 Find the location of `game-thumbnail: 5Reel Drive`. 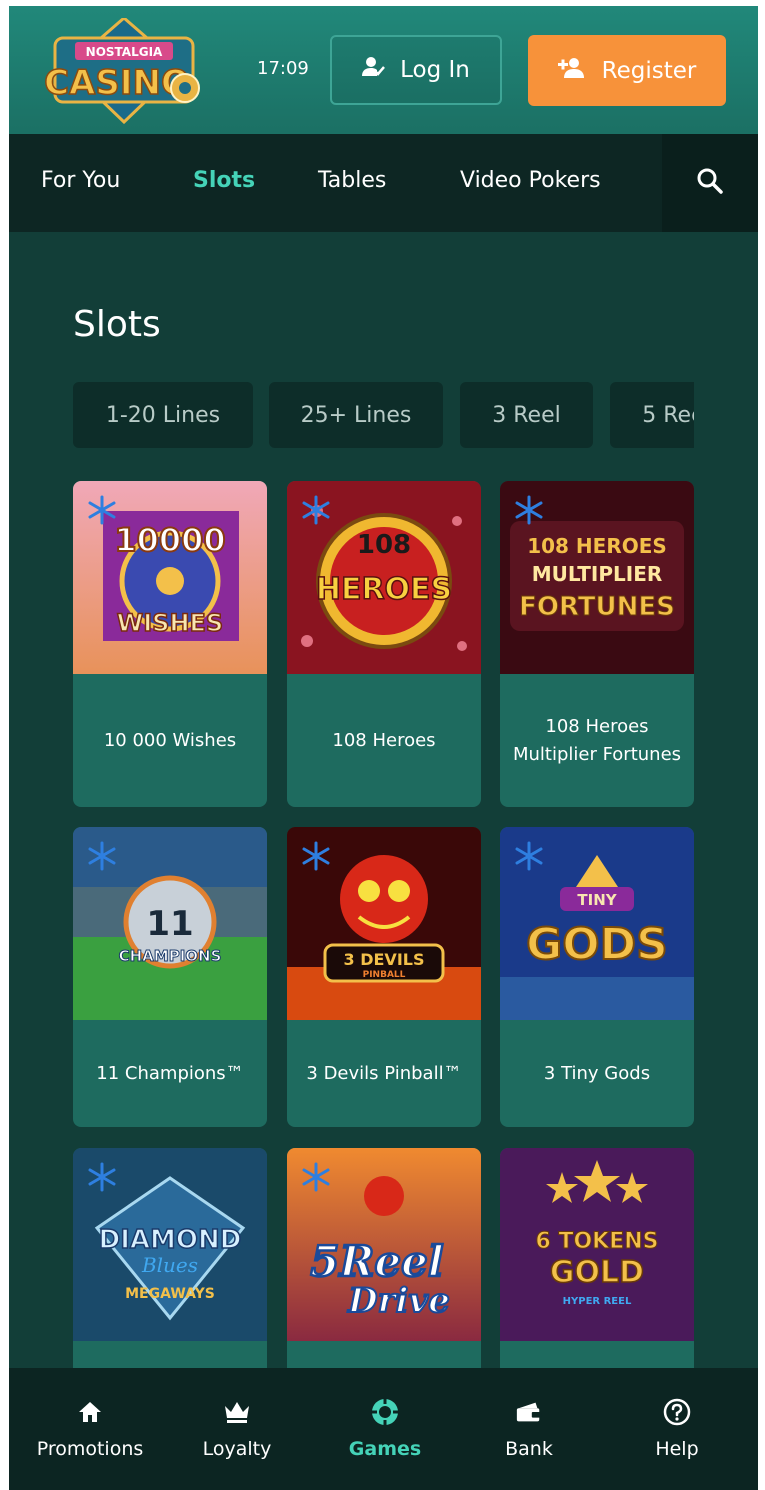

game-thumbnail: 5Reel Drive is located at coordinates (384, 1244).